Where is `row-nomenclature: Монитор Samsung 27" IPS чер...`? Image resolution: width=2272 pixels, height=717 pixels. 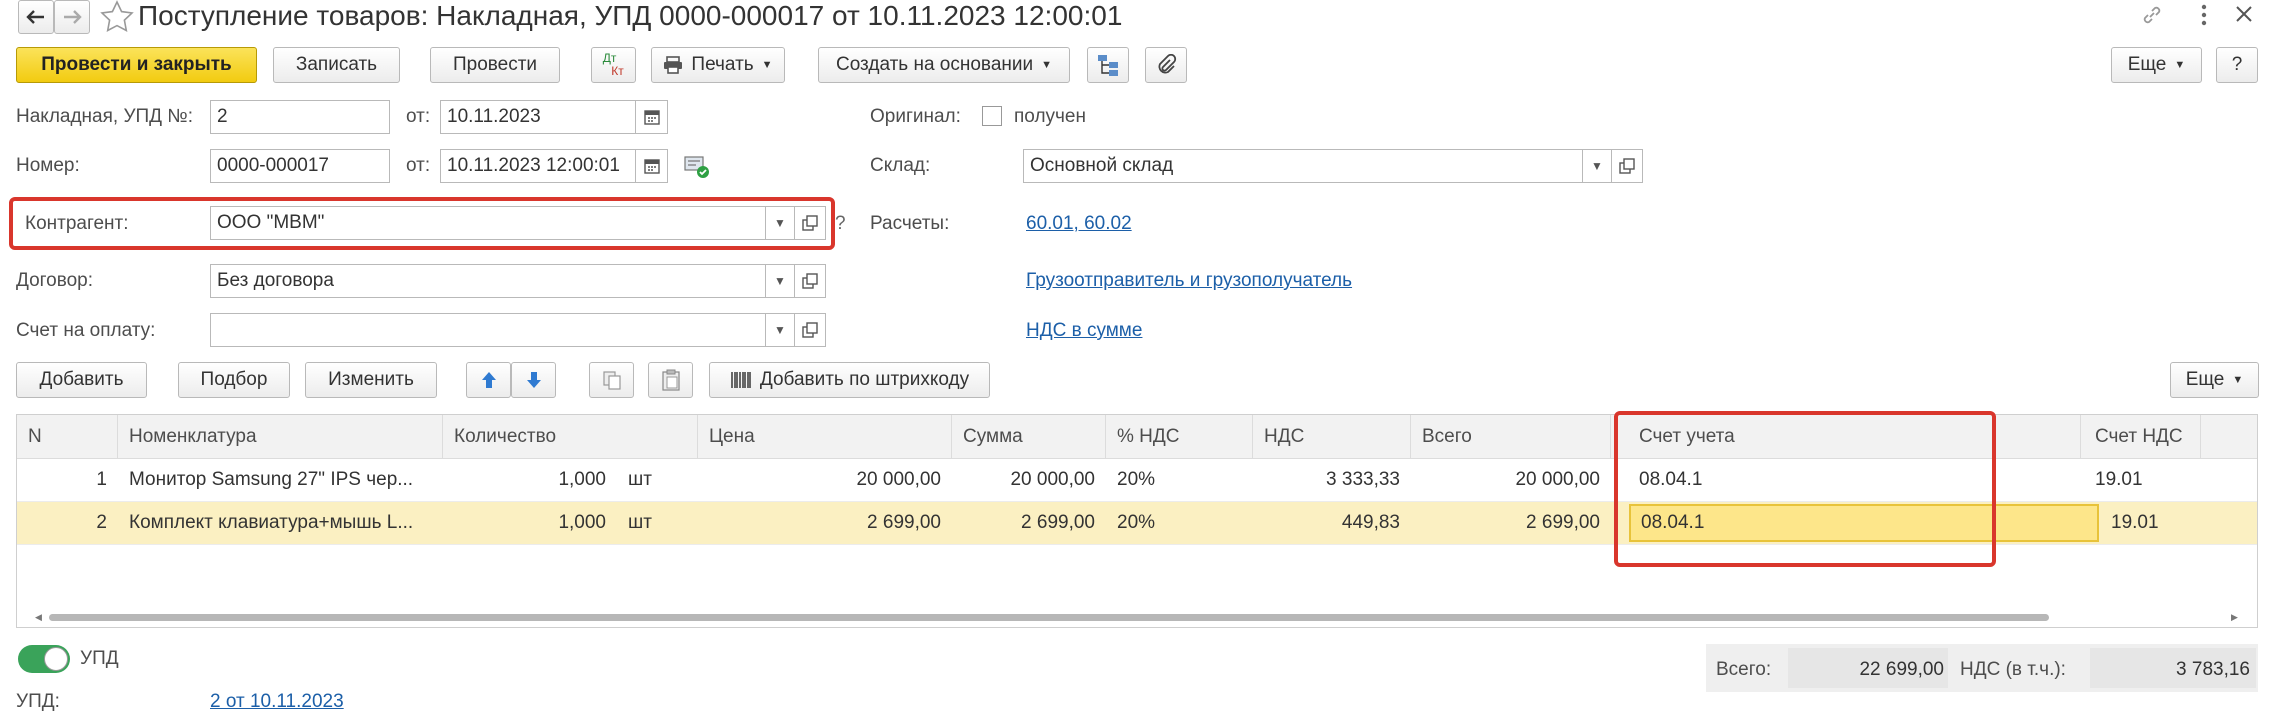 row-nomenclature: Монитор Samsung 27" IPS чер... is located at coordinates (280, 480).